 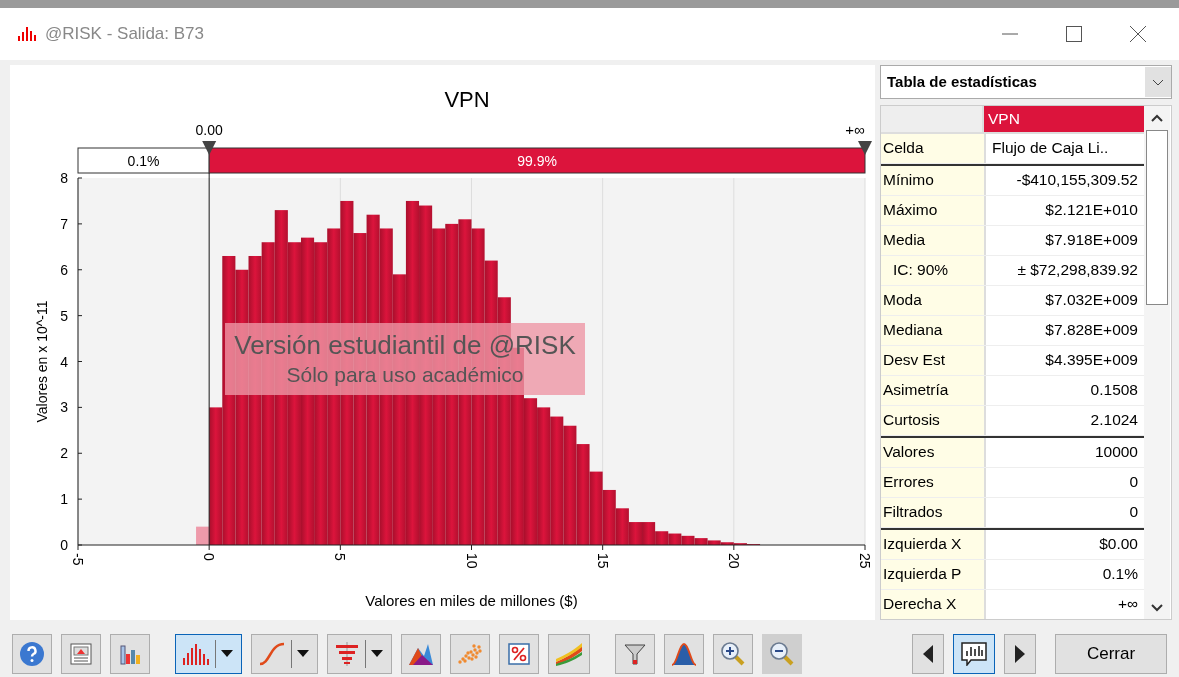 I want to click on stat-label: Derecha X, so click(x=933, y=604).